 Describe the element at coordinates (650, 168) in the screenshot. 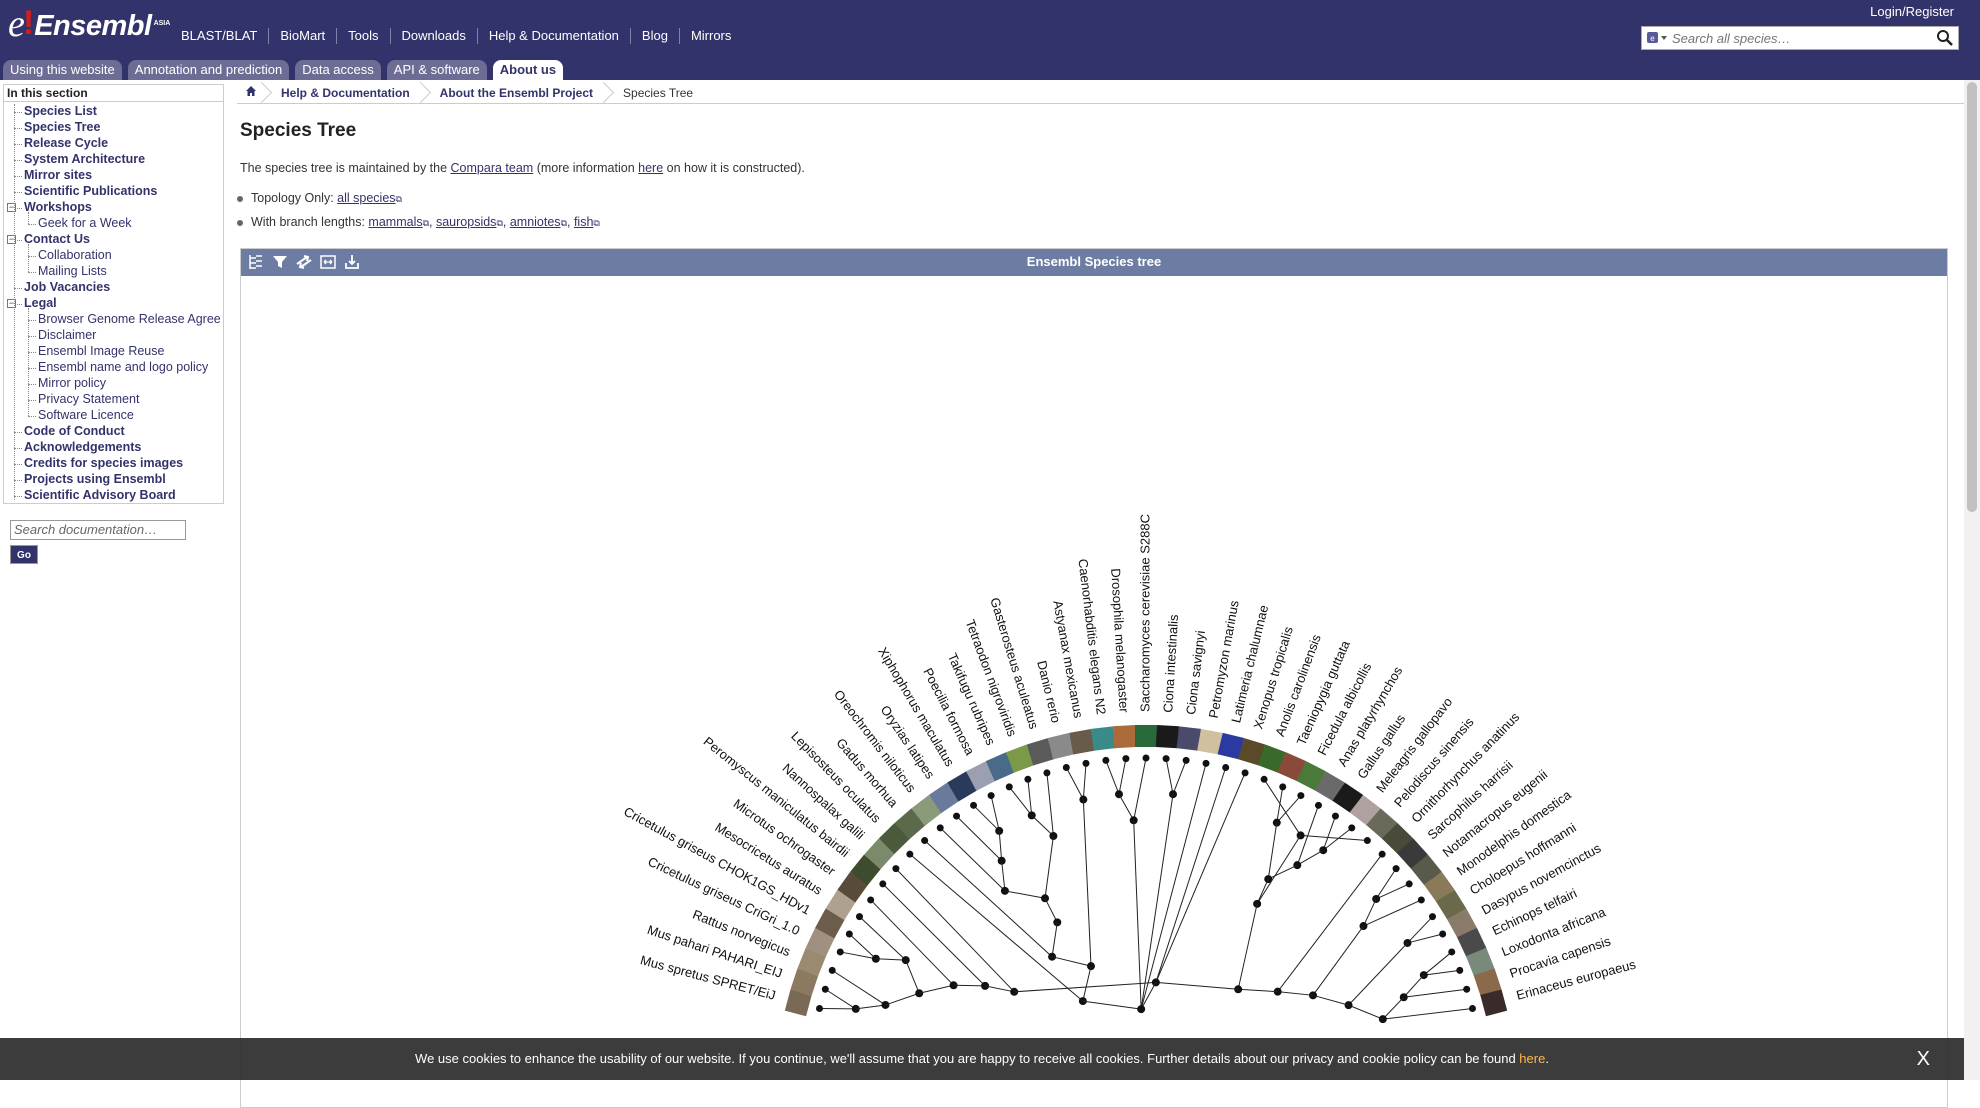

I see `more-info-link: here` at that location.